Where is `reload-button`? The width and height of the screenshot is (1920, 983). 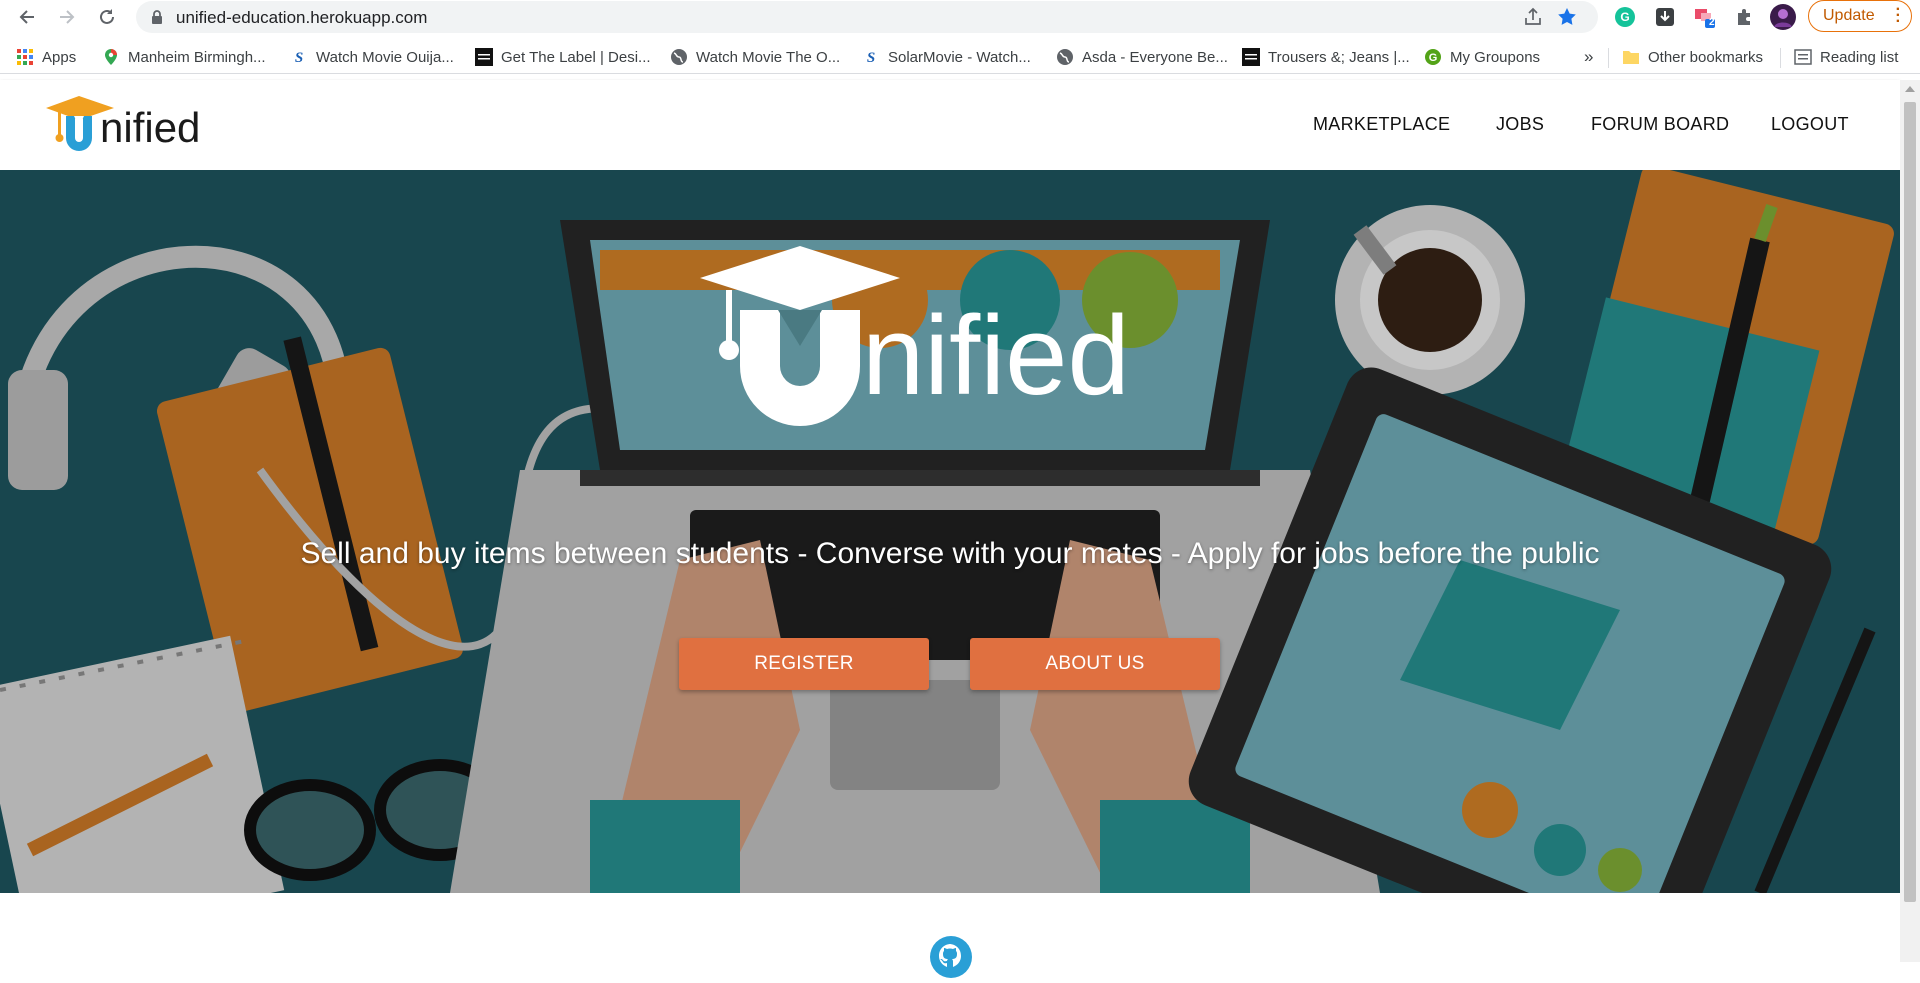 reload-button is located at coordinates (107, 17).